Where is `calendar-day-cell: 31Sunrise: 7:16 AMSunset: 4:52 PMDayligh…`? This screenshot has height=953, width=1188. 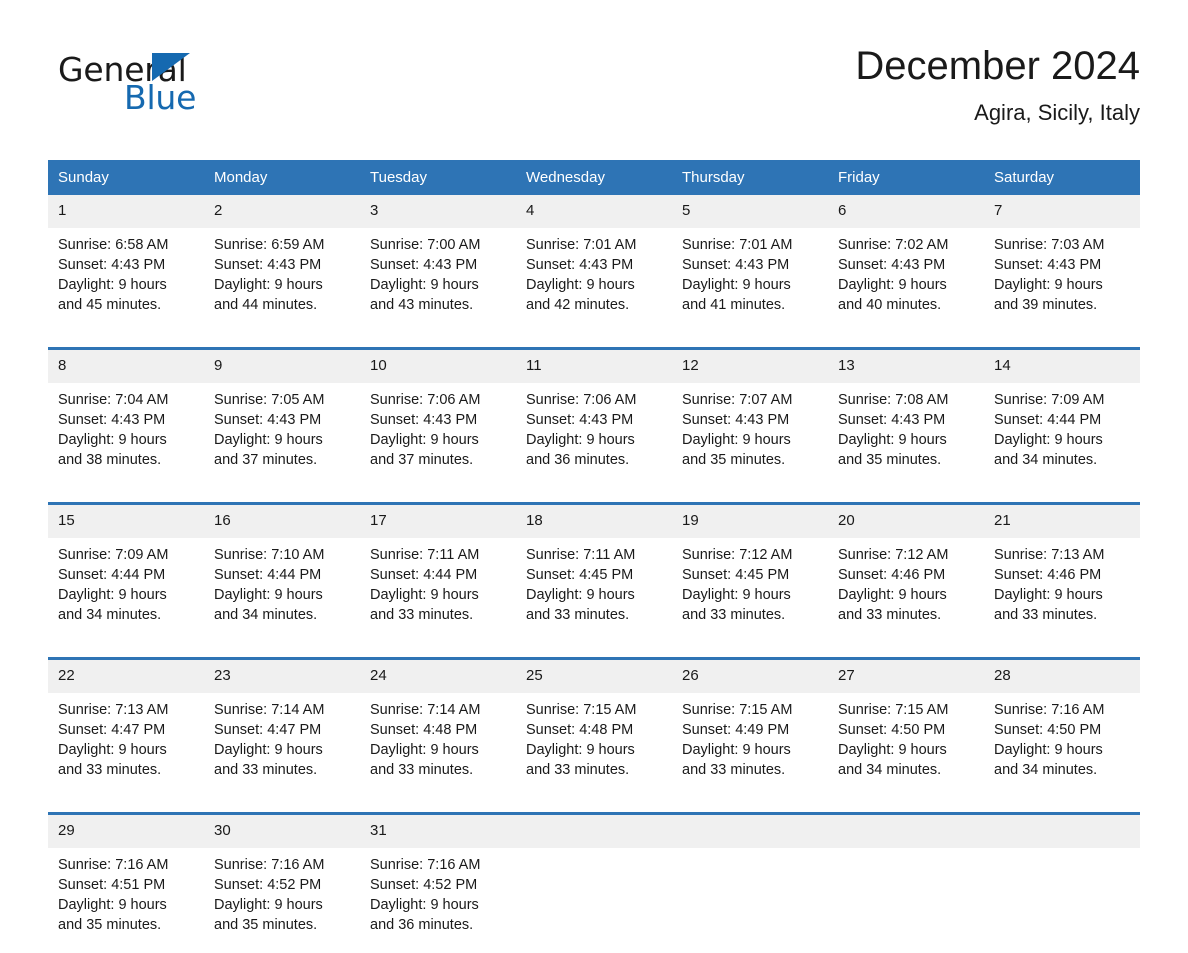
calendar-day-cell: 31Sunrise: 7:16 AMSunset: 4:52 PMDayligh… is located at coordinates (438, 883).